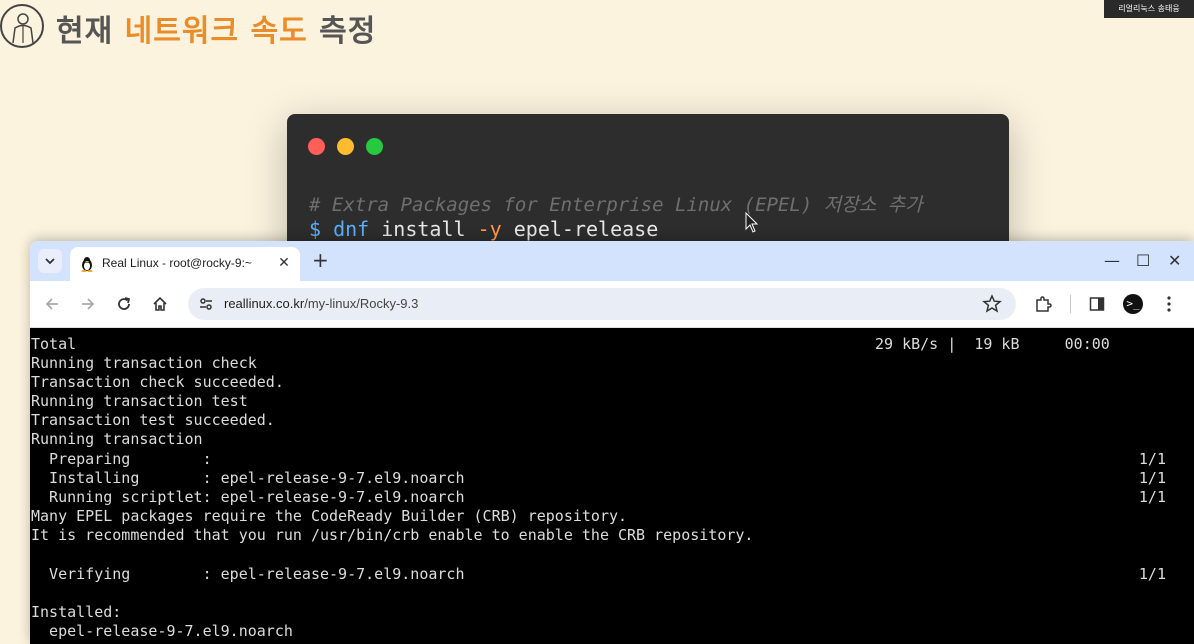  I want to click on slide-title: 현재 네트워크 속도 측정, so click(216, 28).